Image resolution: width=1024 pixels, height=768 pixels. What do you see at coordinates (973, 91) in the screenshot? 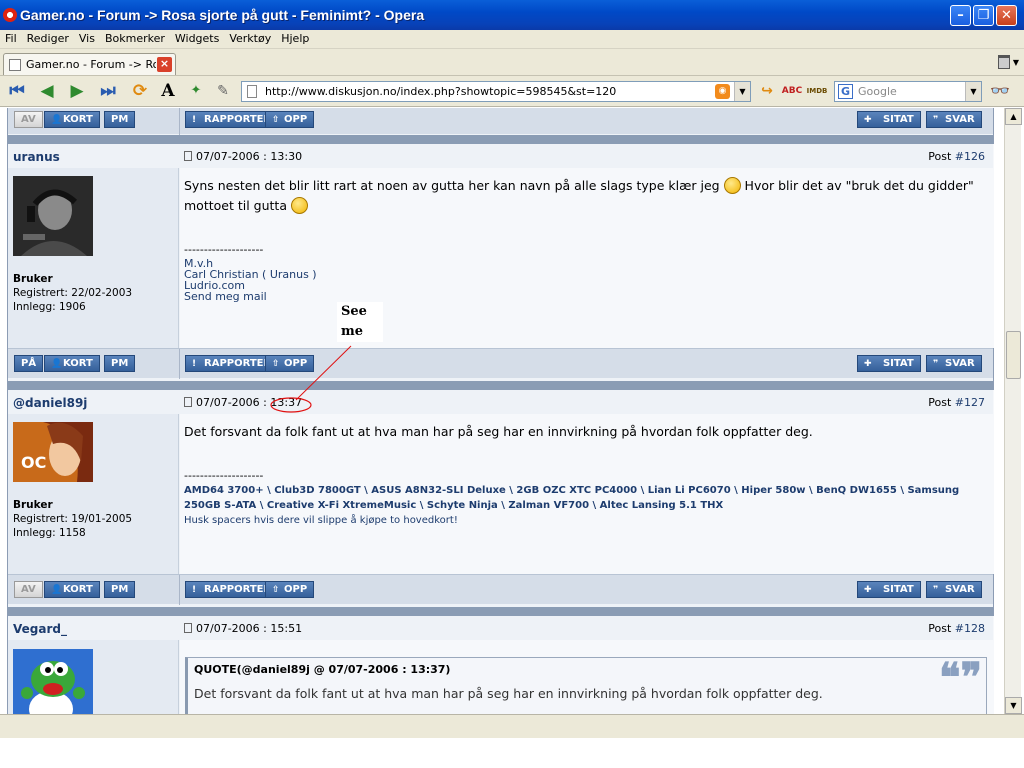
I see `search-dropdown-icon: ▼` at bounding box center [973, 91].